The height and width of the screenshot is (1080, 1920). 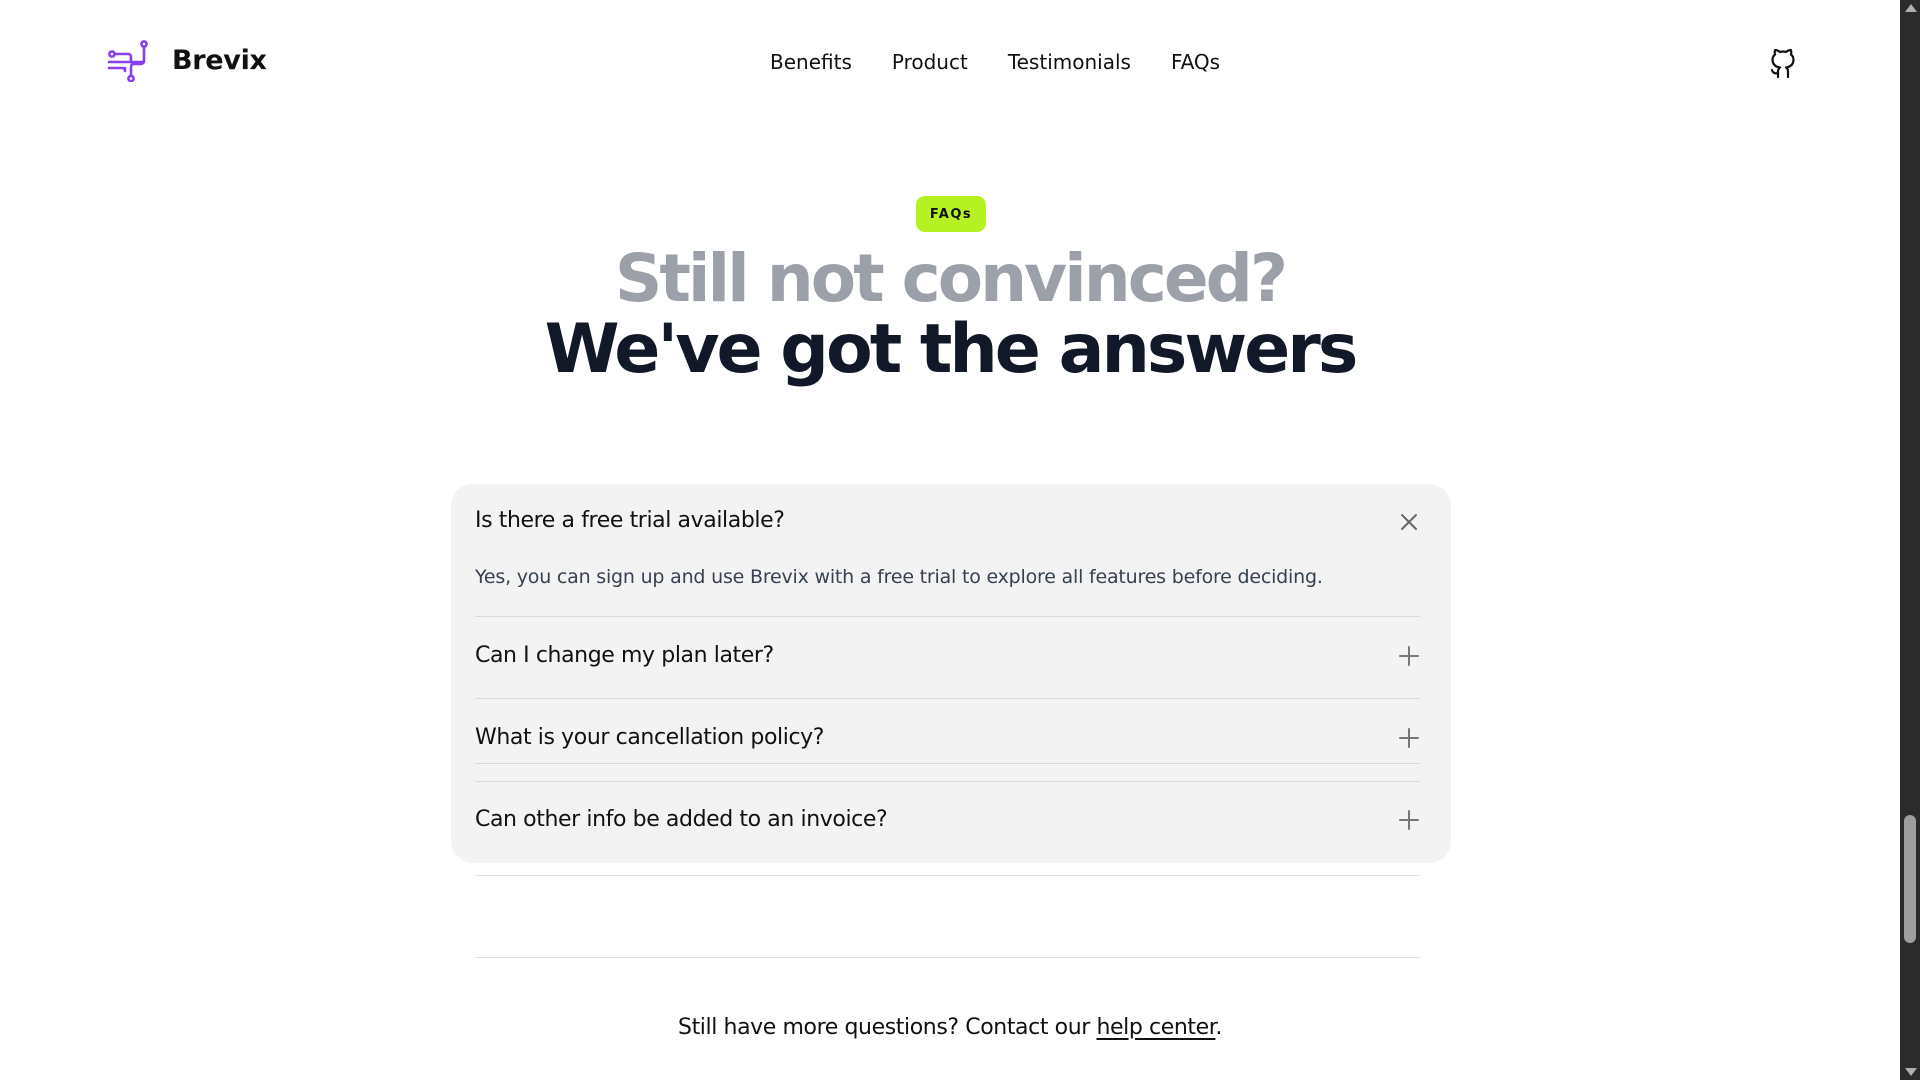 I want to click on headline-light: Still not convinced?, so click(x=951, y=278).